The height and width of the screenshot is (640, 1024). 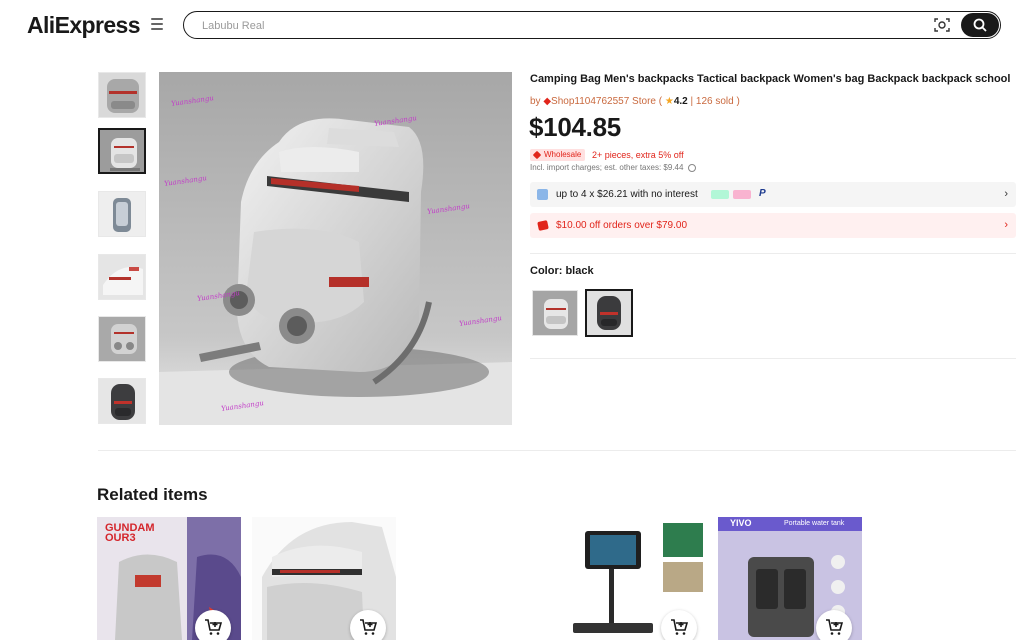 I want to click on klarna-logo, so click(x=720, y=194).